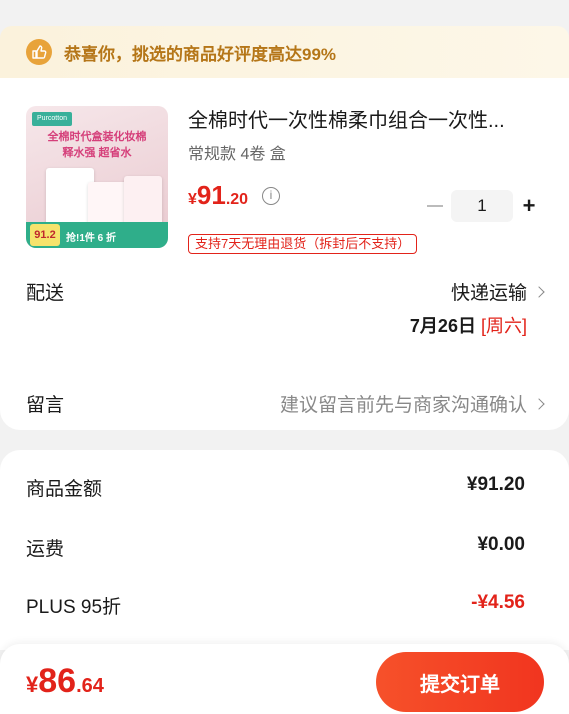 The width and height of the screenshot is (569, 714). Describe the element at coordinates (501, 544) in the screenshot. I see `shipping-value: ¥0.00` at that location.